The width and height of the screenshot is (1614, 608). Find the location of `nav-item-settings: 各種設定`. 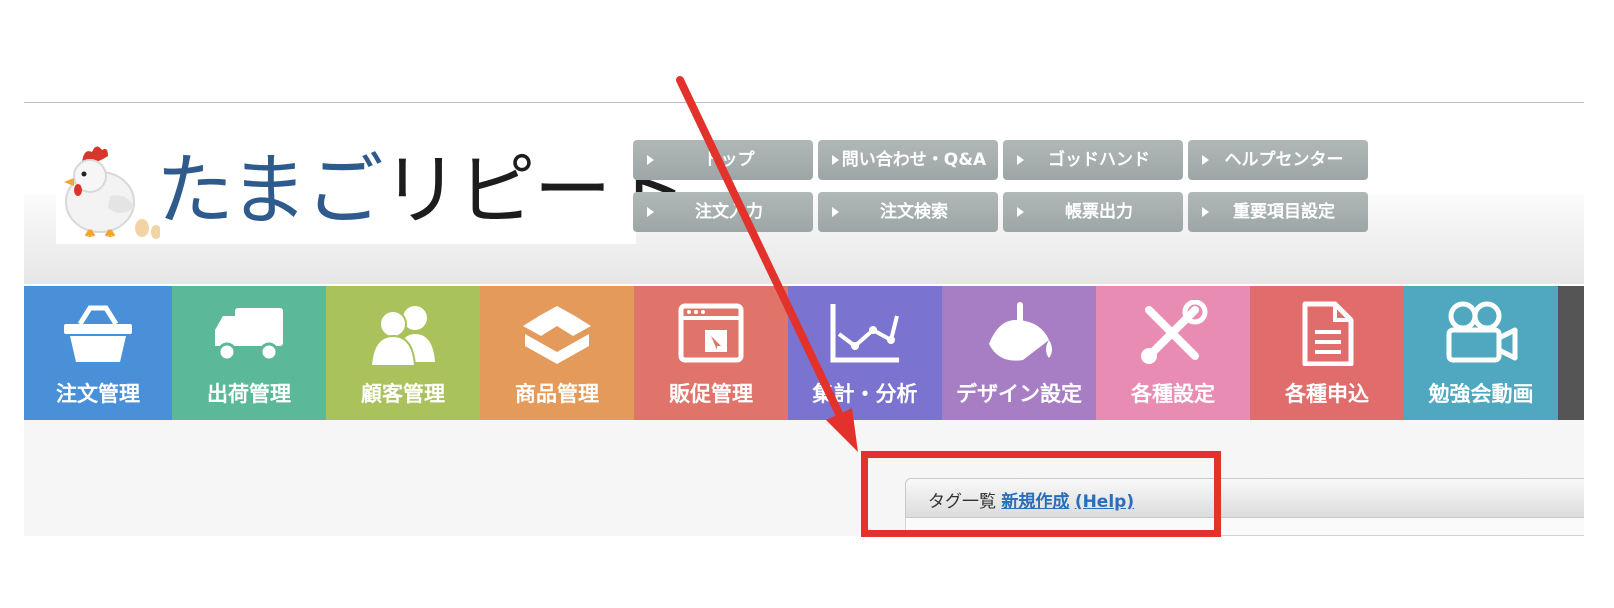

nav-item-settings: 各種設定 is located at coordinates (1173, 353).